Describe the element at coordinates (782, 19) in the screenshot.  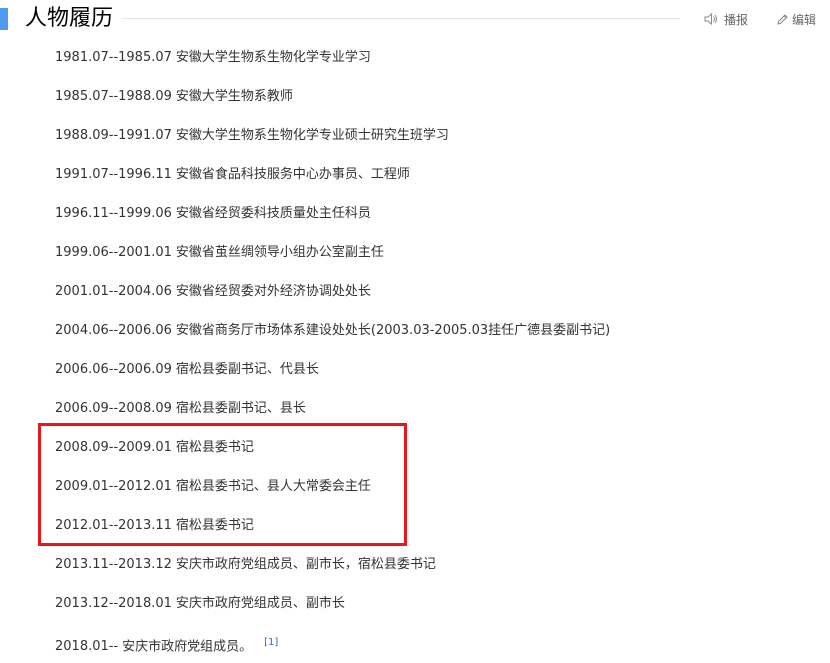
I see `pencil-icon` at that location.